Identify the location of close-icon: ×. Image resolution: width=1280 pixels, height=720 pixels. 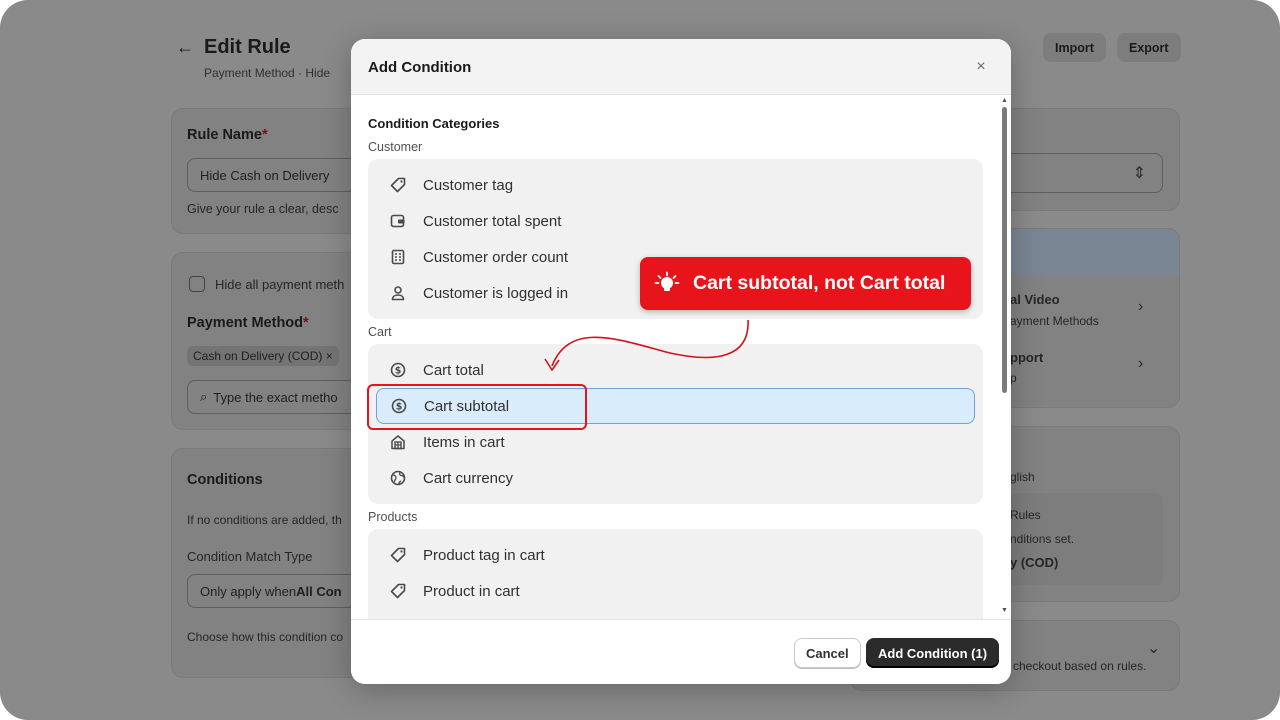
(981, 67).